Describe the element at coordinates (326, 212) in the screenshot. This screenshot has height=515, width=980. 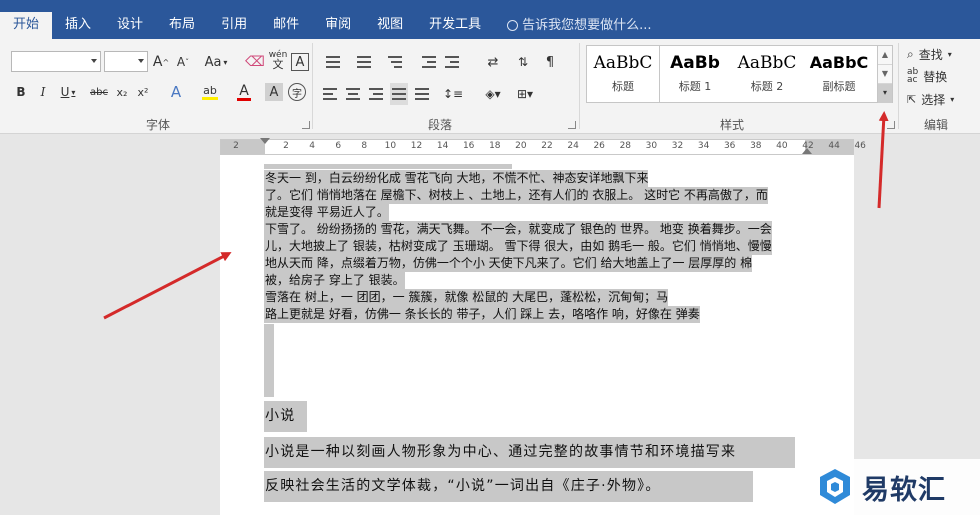
I see `document-line: 就是变得 平易近人了。` at that location.